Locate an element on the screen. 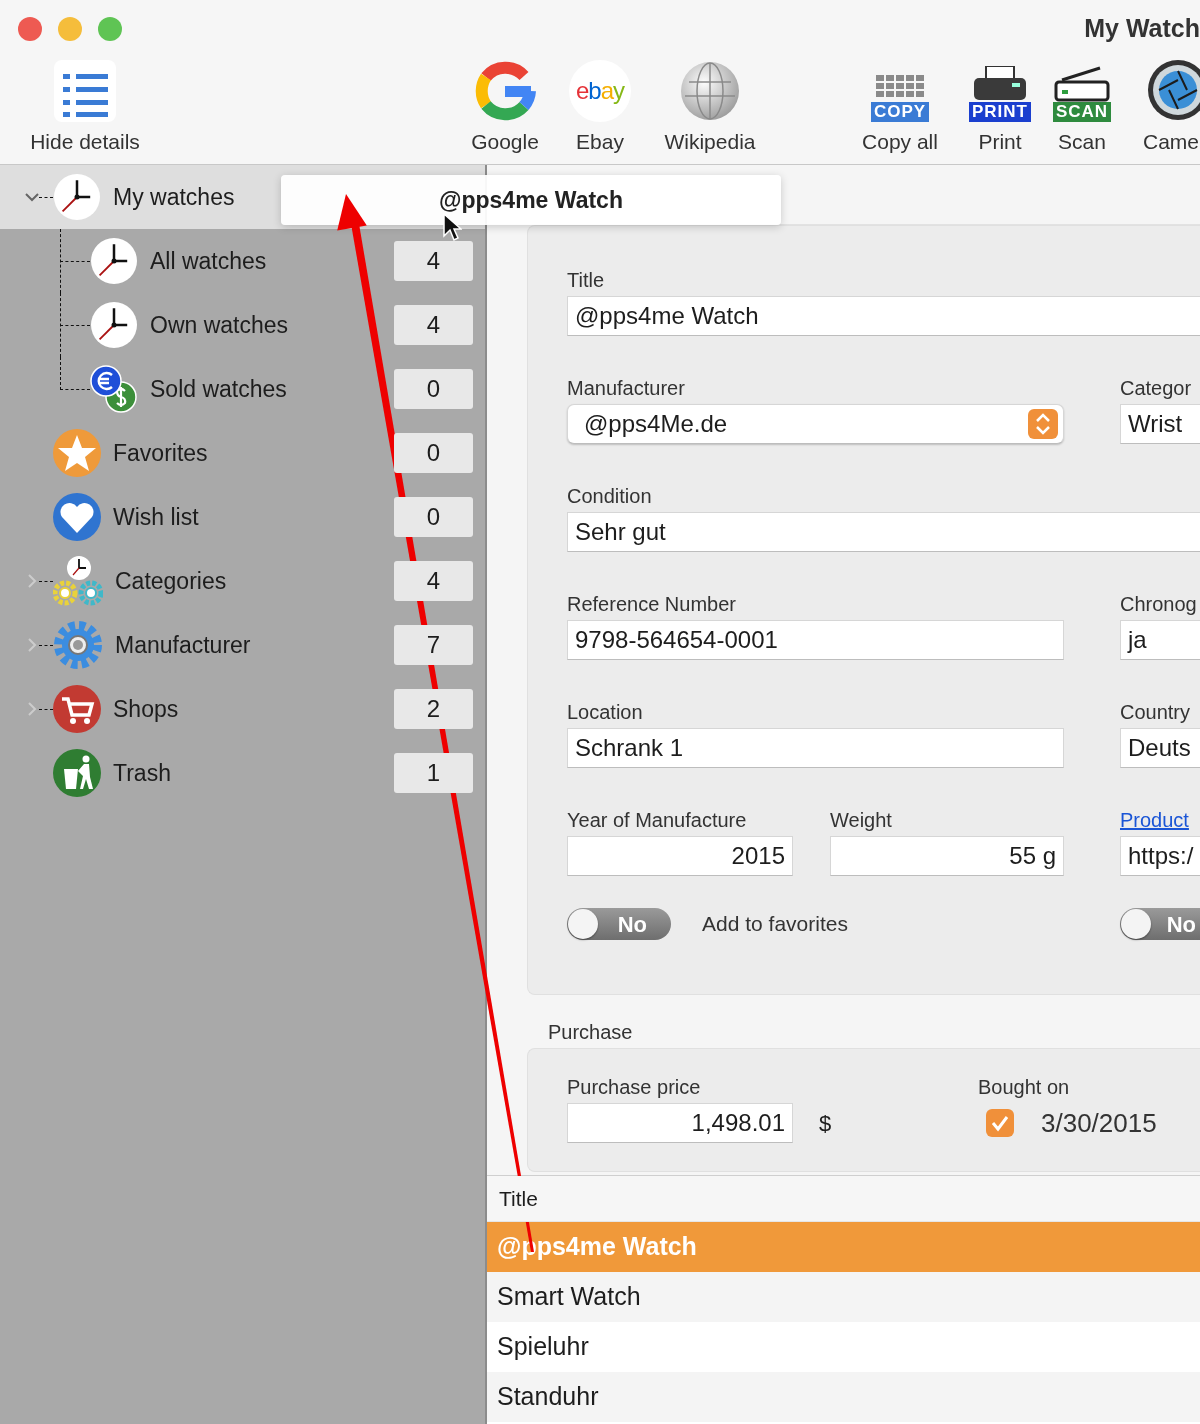 The height and width of the screenshot is (1424, 1200). toolbar-label: Google is located at coordinates (505, 142).